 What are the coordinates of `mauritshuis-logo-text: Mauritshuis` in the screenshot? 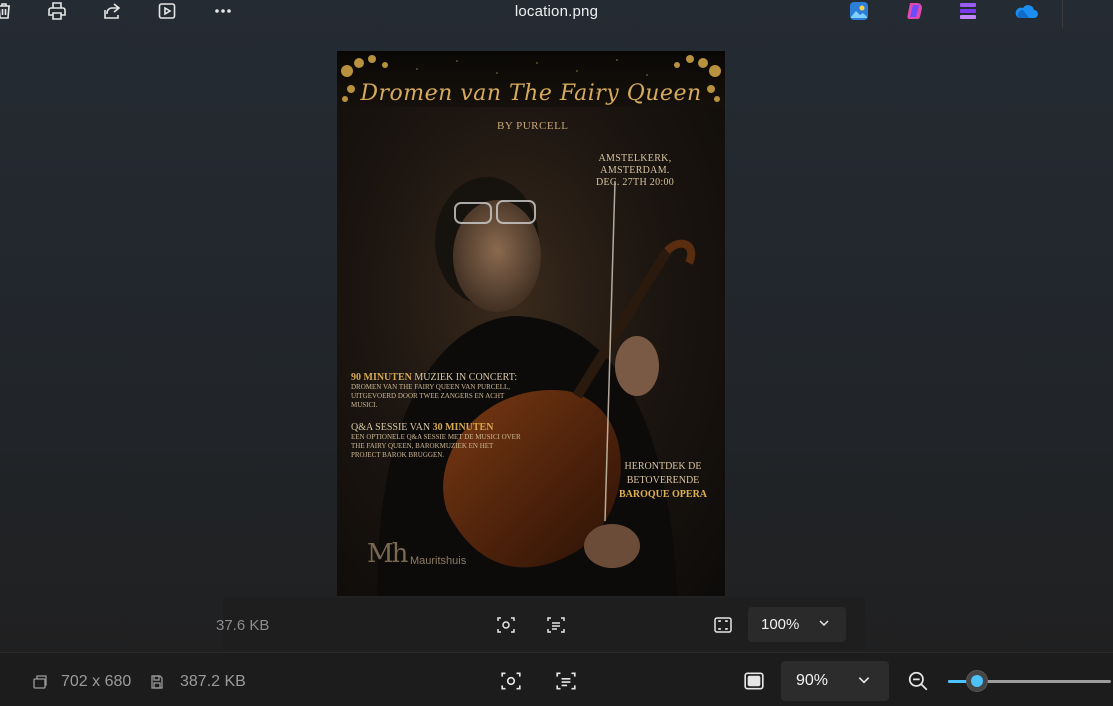 It's located at (438, 561).